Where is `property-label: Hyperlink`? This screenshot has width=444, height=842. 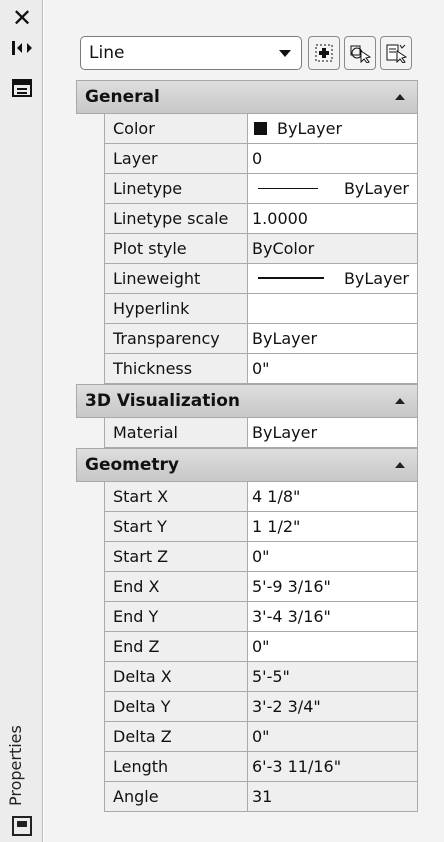
property-label: Hyperlink is located at coordinates (175, 309).